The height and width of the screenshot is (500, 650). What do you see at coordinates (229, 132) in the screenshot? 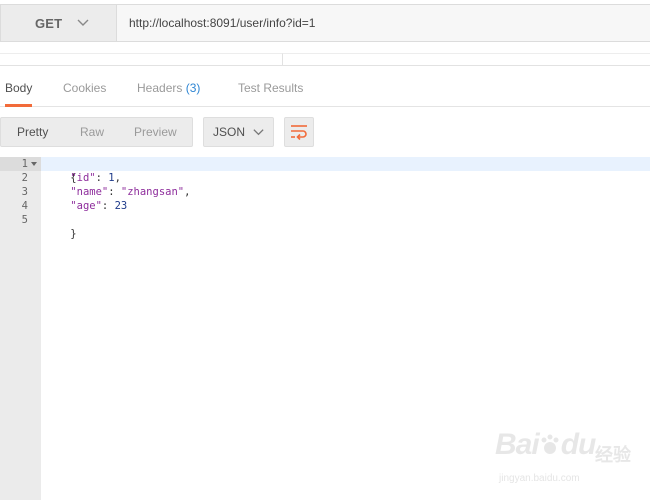
I see `format-label: JSON` at bounding box center [229, 132].